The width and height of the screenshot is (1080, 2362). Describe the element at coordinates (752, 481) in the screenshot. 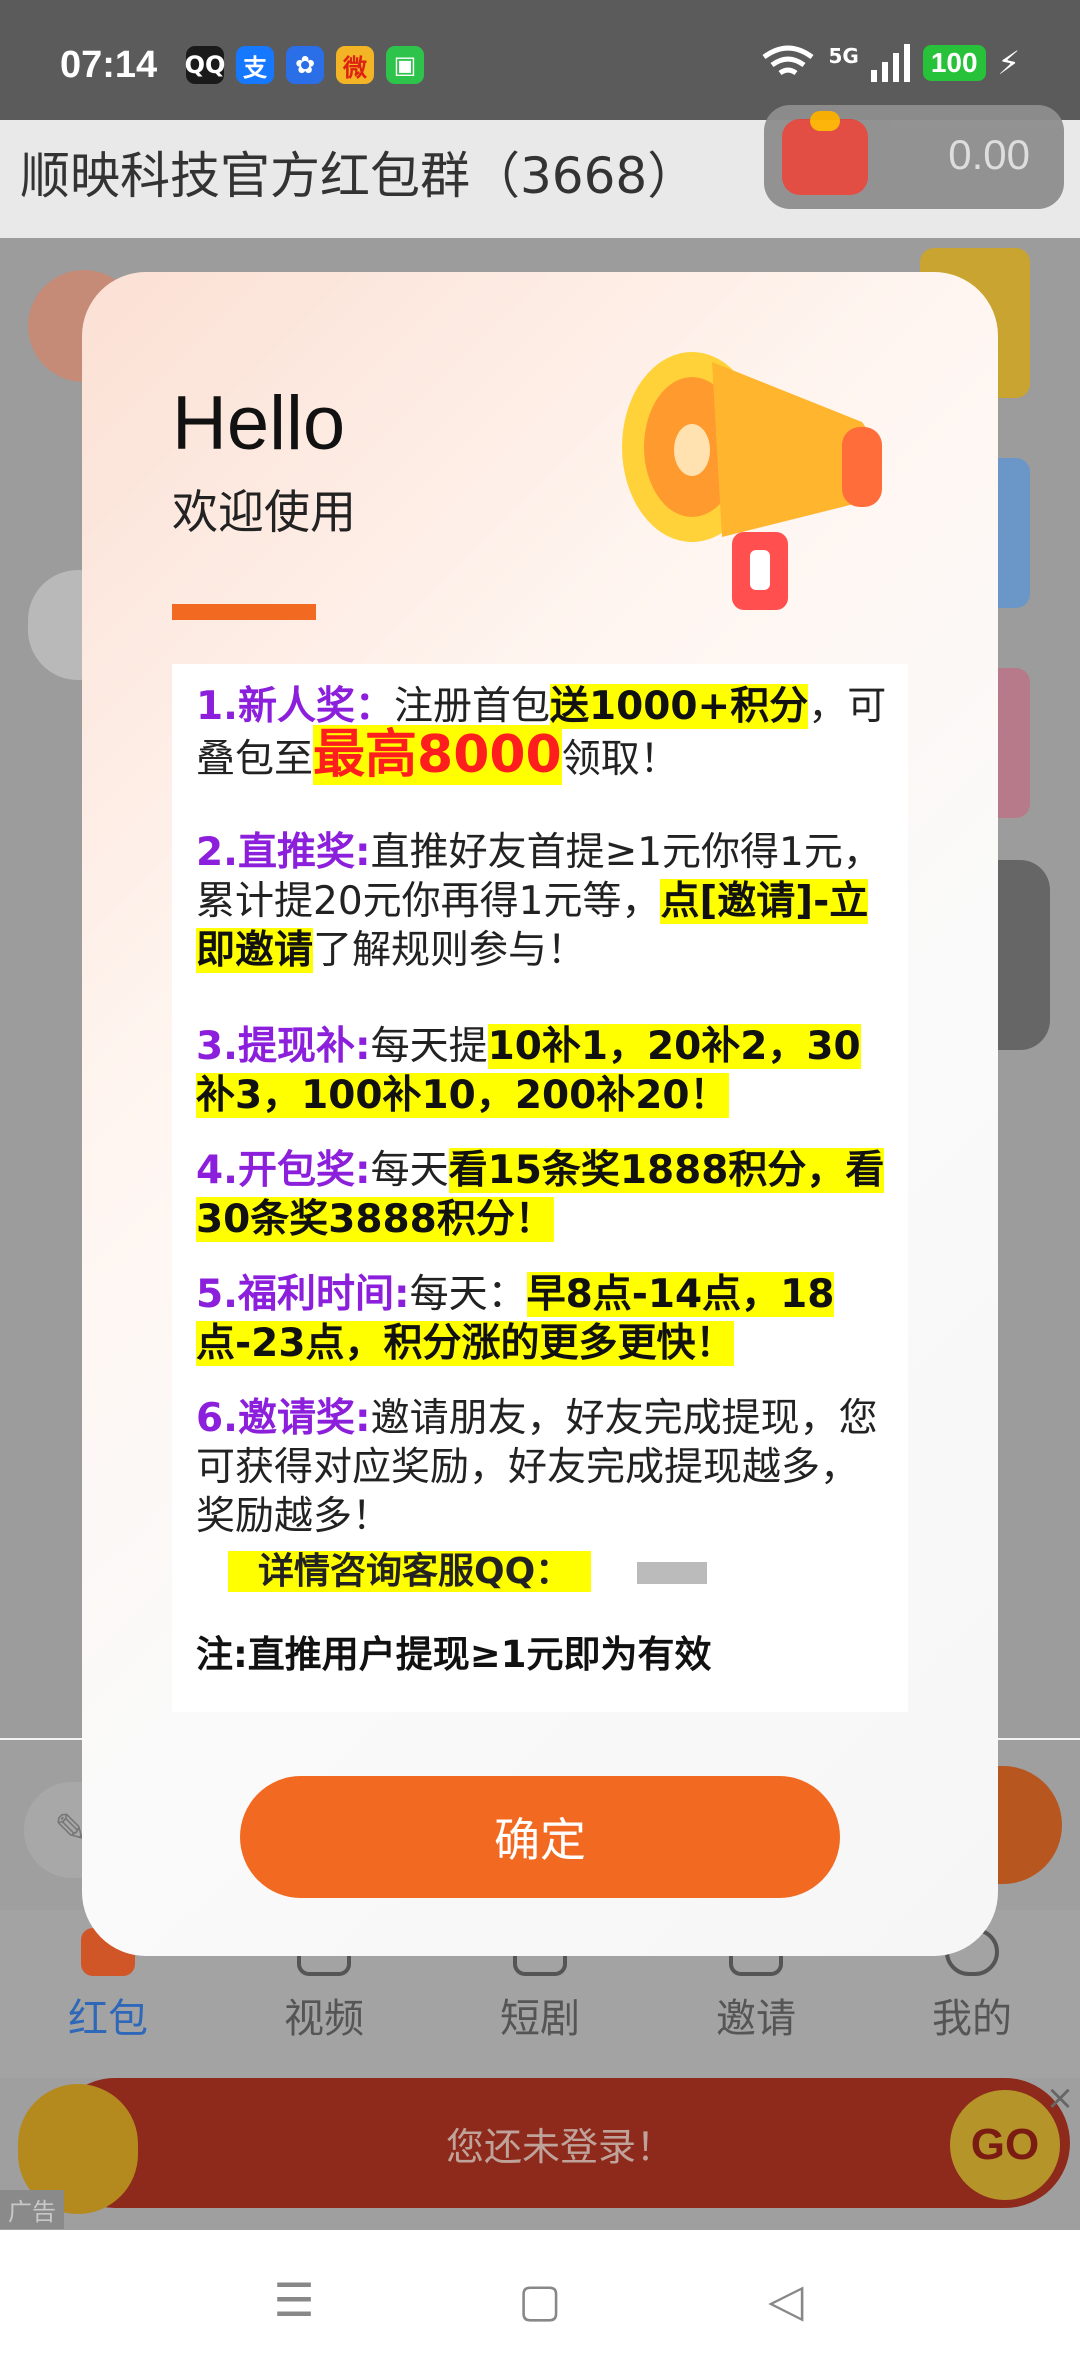

I see `megaphone-icon` at that location.